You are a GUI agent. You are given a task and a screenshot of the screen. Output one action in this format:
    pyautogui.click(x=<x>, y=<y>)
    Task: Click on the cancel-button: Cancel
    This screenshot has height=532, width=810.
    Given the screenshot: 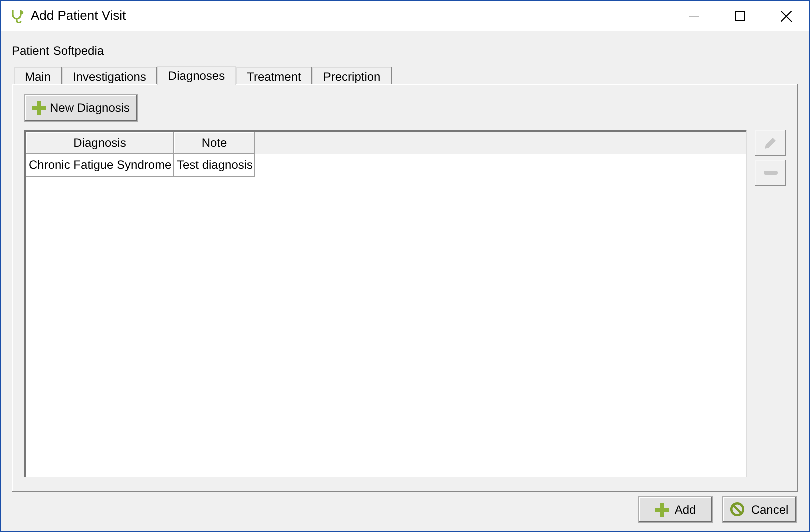 What is the action you would take?
    pyautogui.click(x=759, y=509)
    